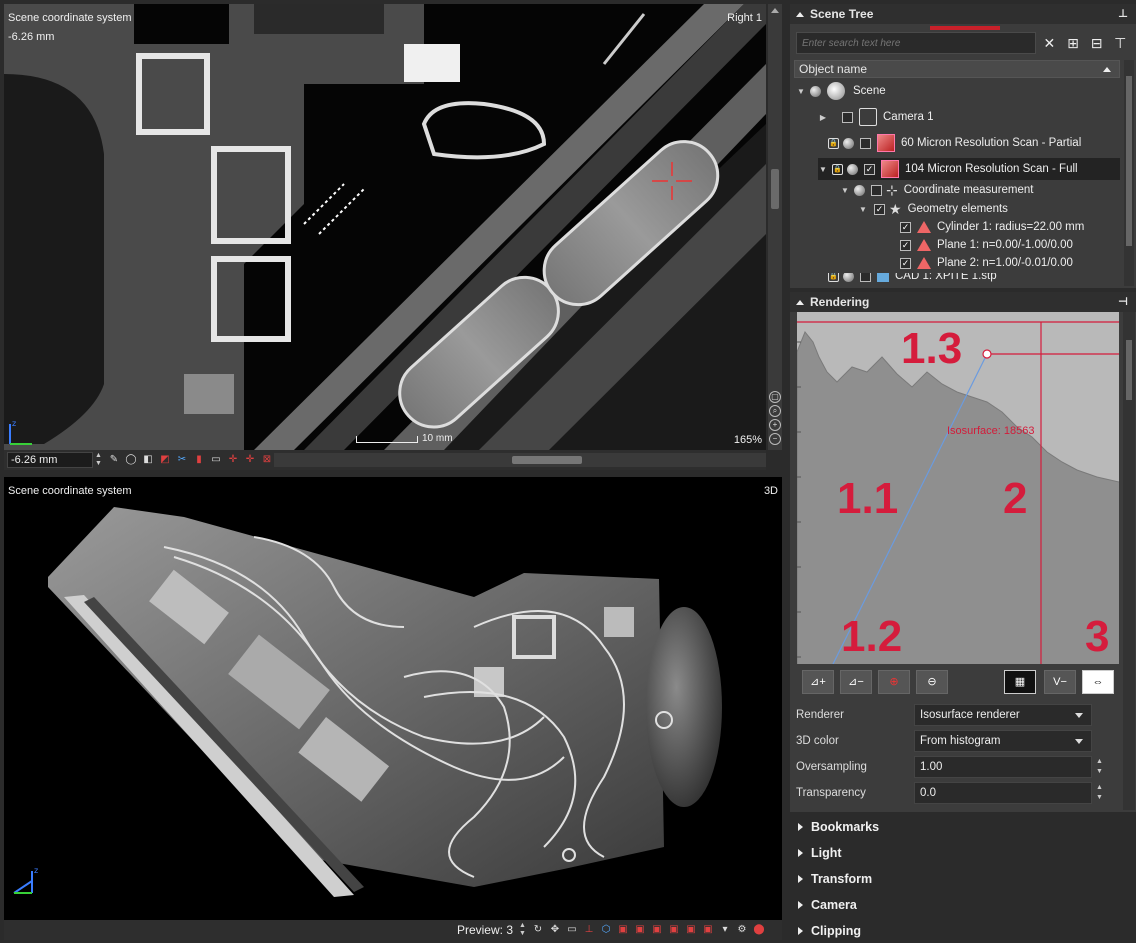 The width and height of the screenshot is (1136, 943). What do you see at coordinates (148, 460) in the screenshot?
I see `contrast-icon: ◧` at bounding box center [148, 460].